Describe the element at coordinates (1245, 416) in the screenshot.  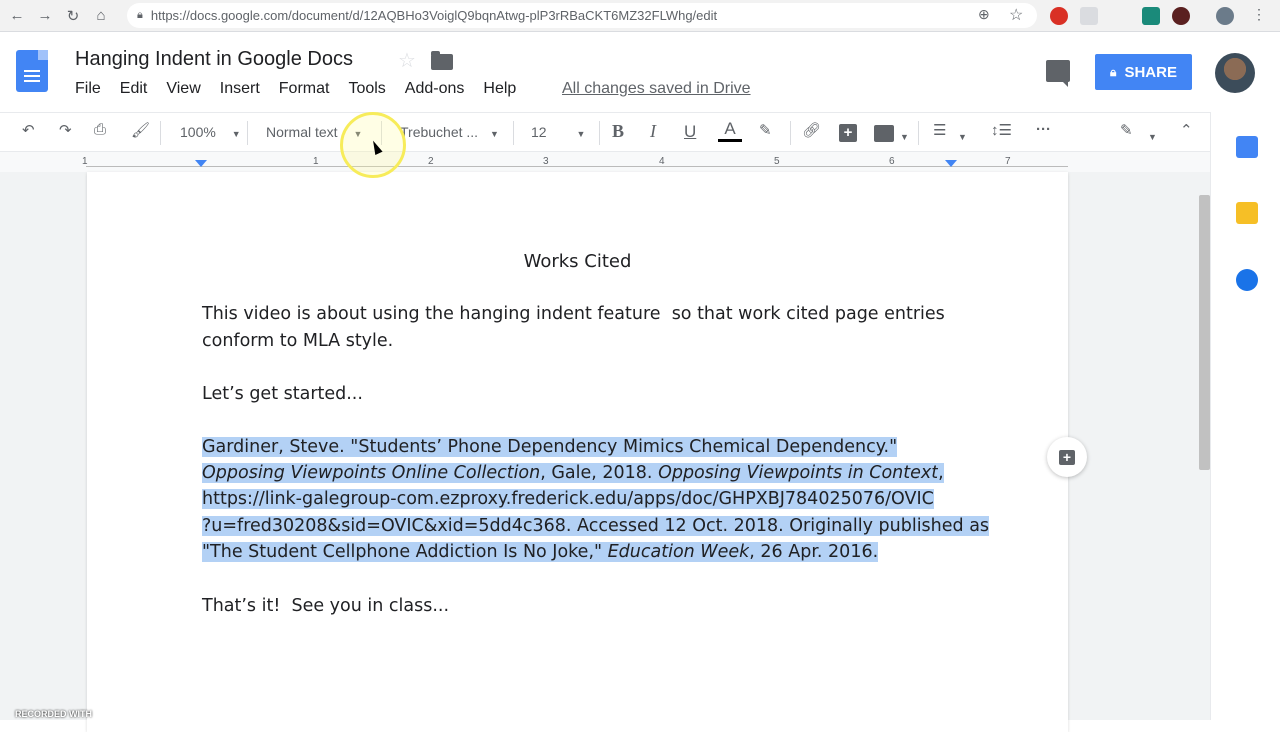
I see `side-panel` at that location.